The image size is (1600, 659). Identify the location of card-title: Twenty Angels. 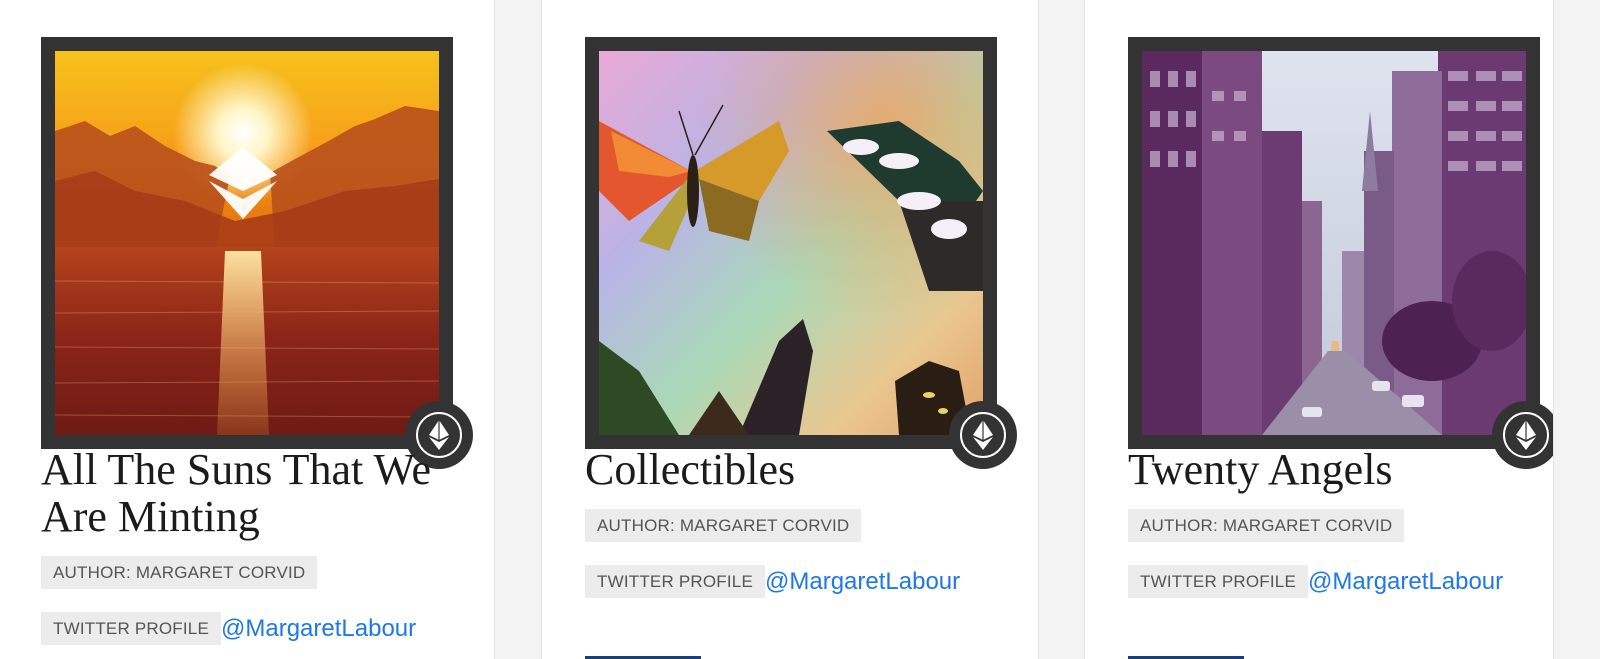
(1338, 469).